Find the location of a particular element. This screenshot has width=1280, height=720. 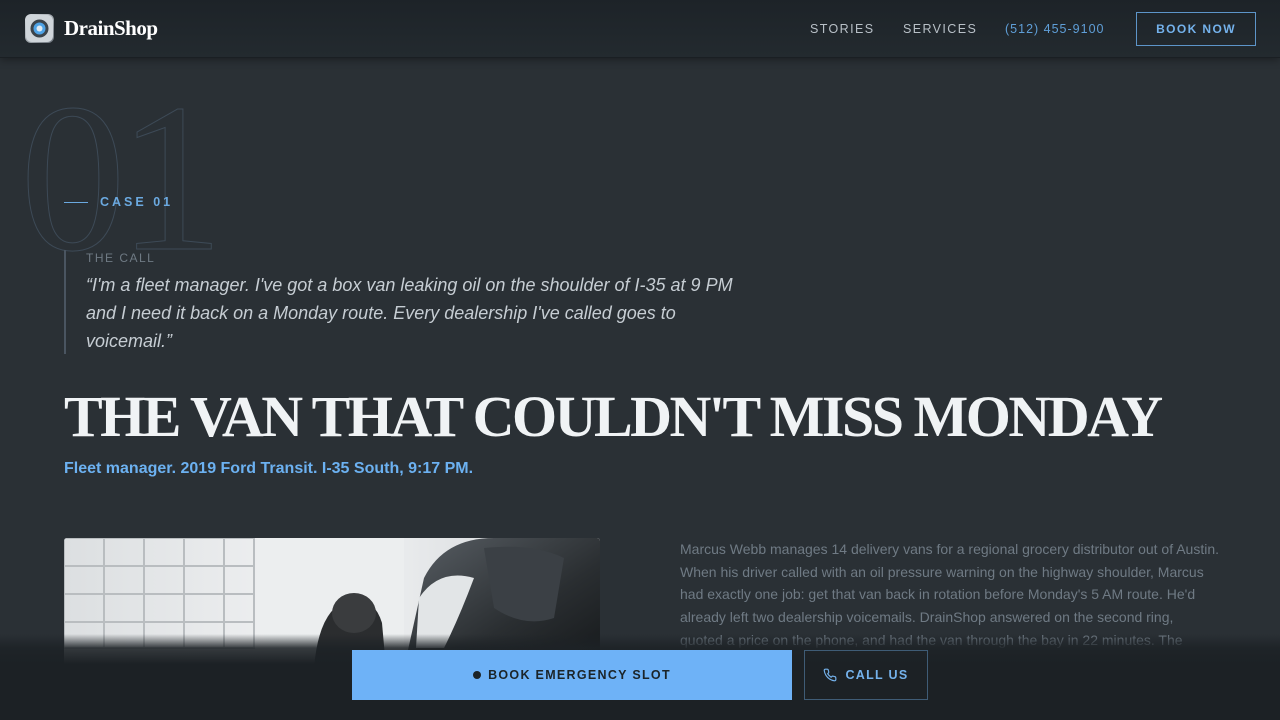

book-emergency-slot-label: BOOK EMERGENCY SLOT is located at coordinates (579, 675).